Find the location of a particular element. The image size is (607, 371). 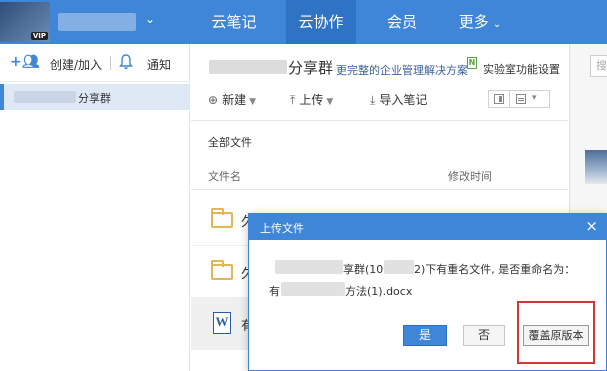

list-view-icon is located at coordinates (521, 99).